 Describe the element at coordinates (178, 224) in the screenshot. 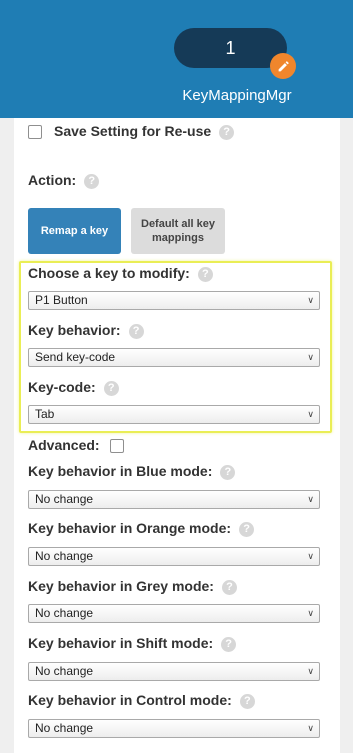

I see `default-mappings-line1: Default all key` at that location.